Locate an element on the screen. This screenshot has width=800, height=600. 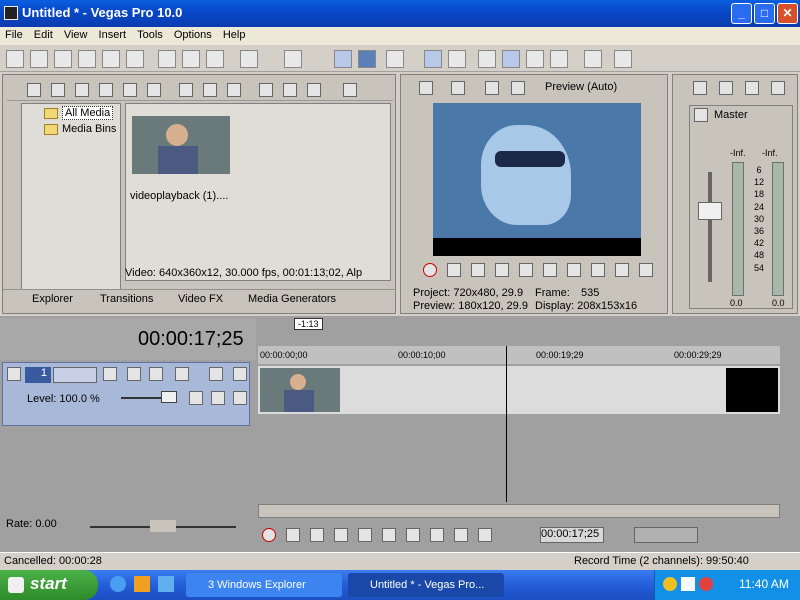
capture-icon is located at coordinates (82, 90).